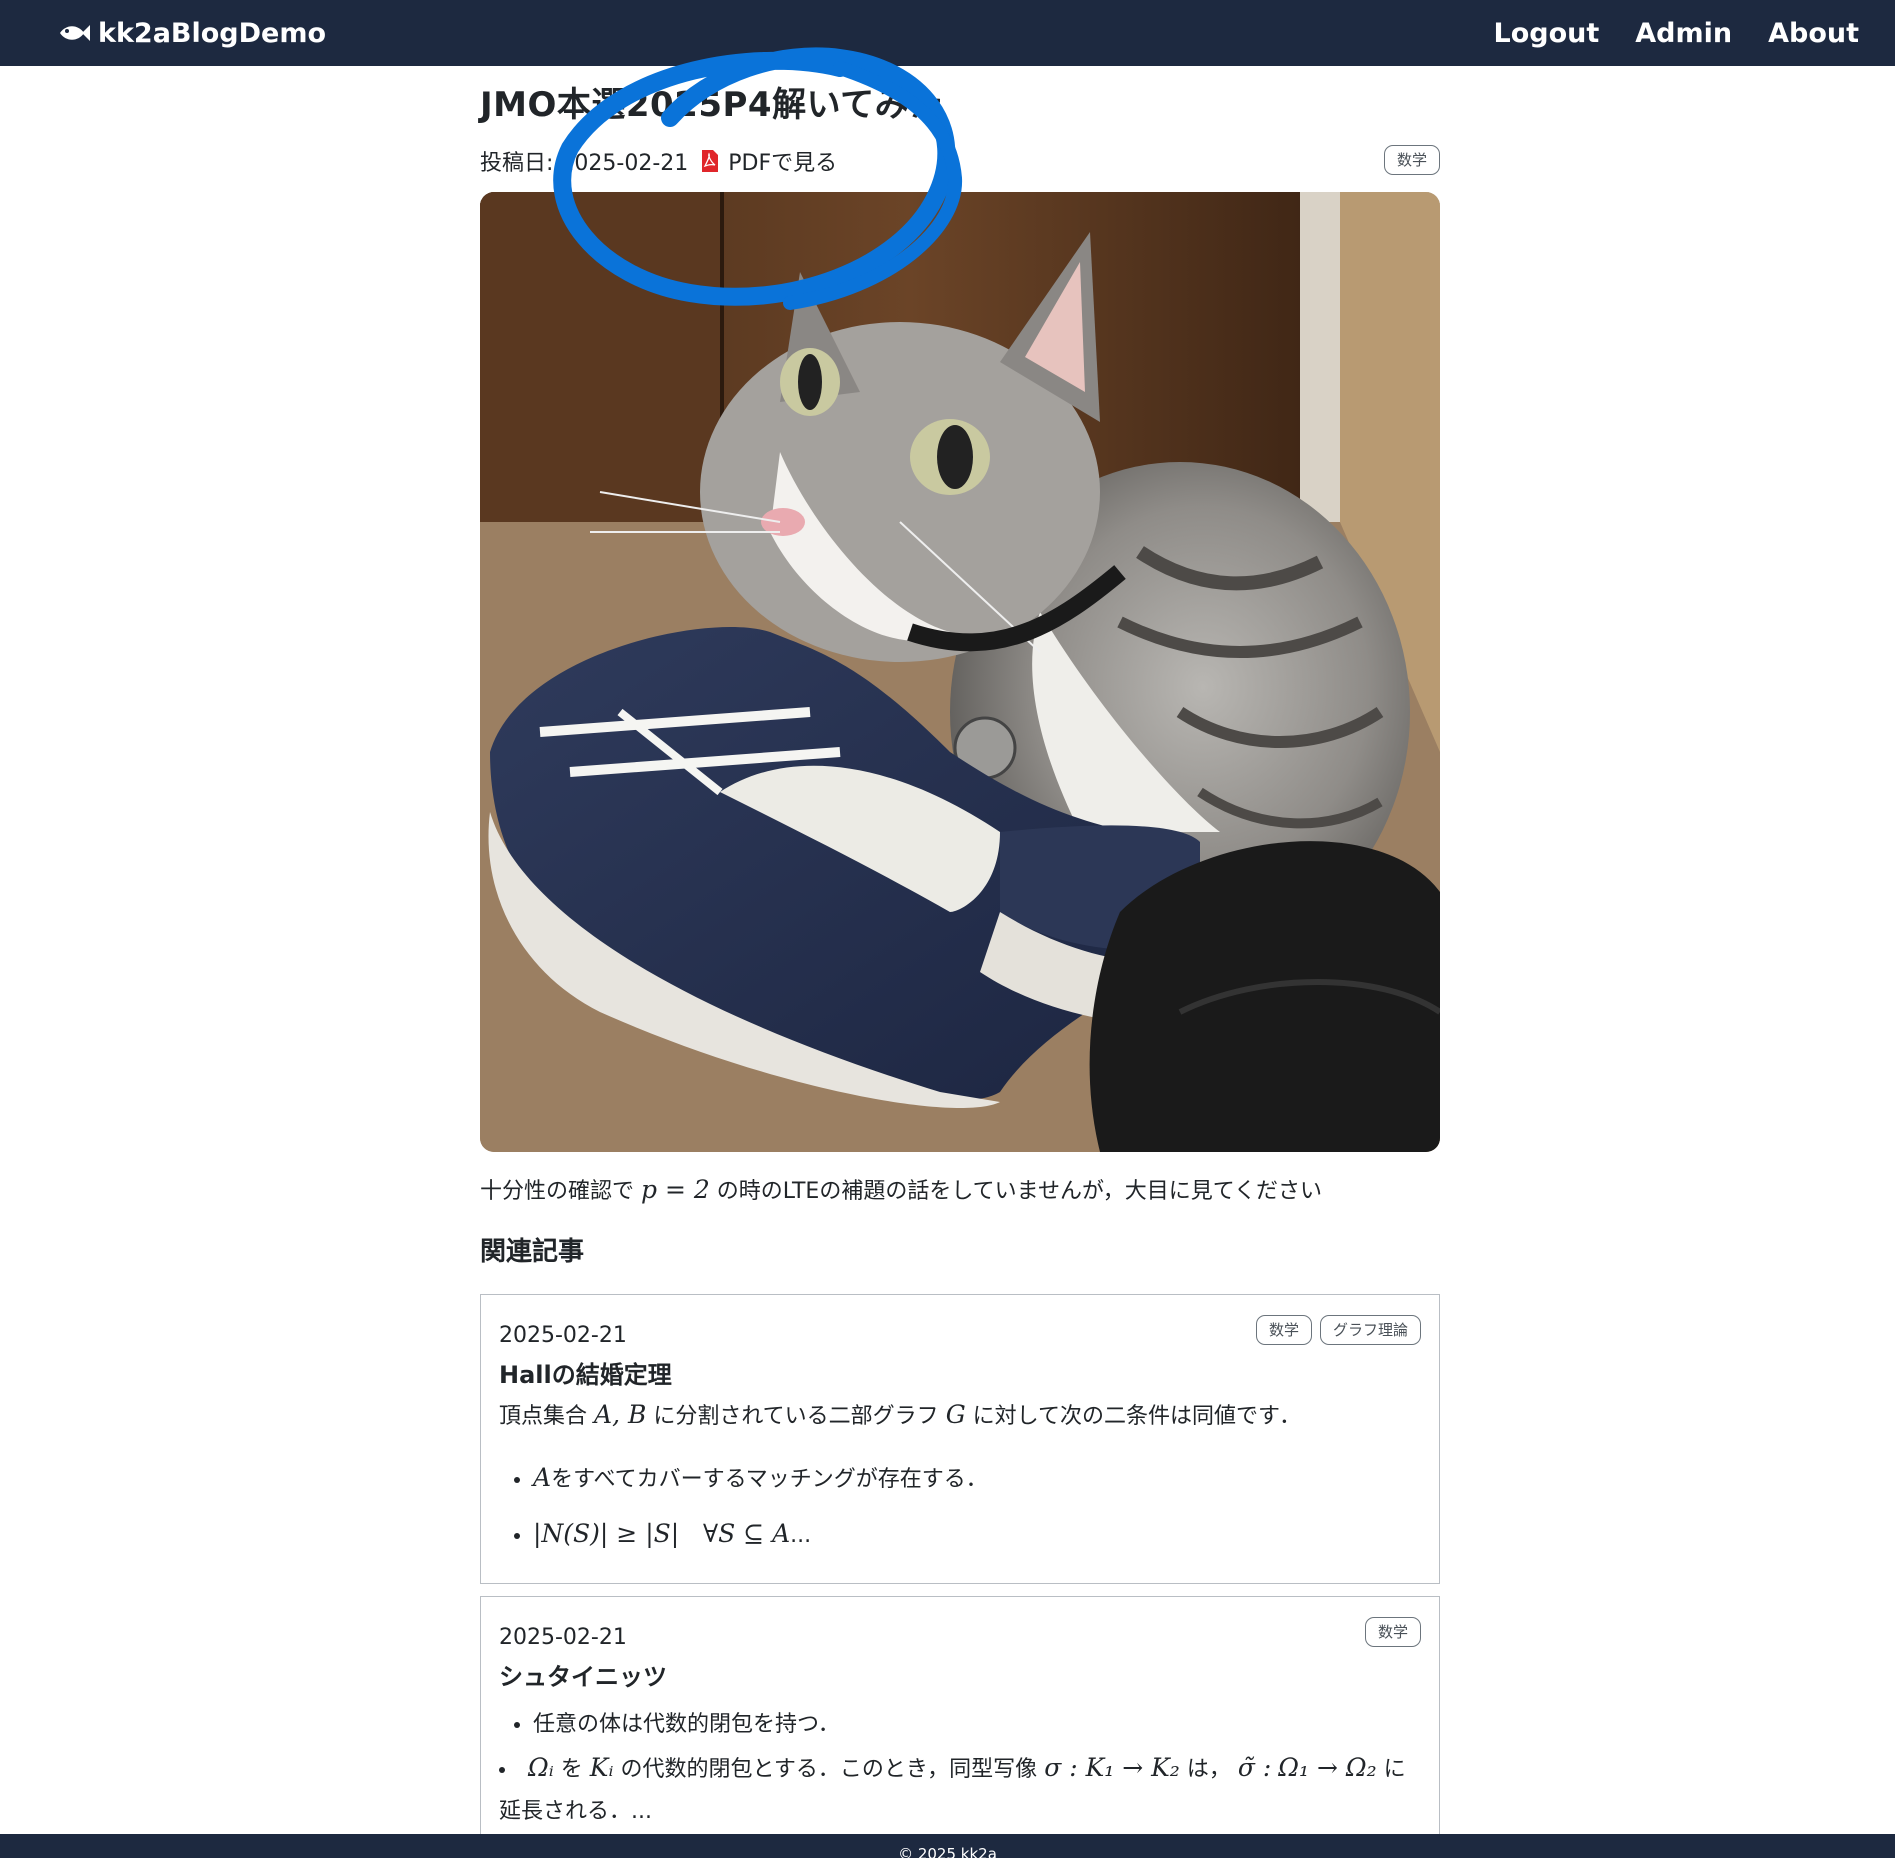 The width and height of the screenshot is (1895, 1858). What do you see at coordinates (769, 1479) in the screenshot?
I see `list-item-text: をすべてカバーするマッチングが存在する．` at bounding box center [769, 1479].